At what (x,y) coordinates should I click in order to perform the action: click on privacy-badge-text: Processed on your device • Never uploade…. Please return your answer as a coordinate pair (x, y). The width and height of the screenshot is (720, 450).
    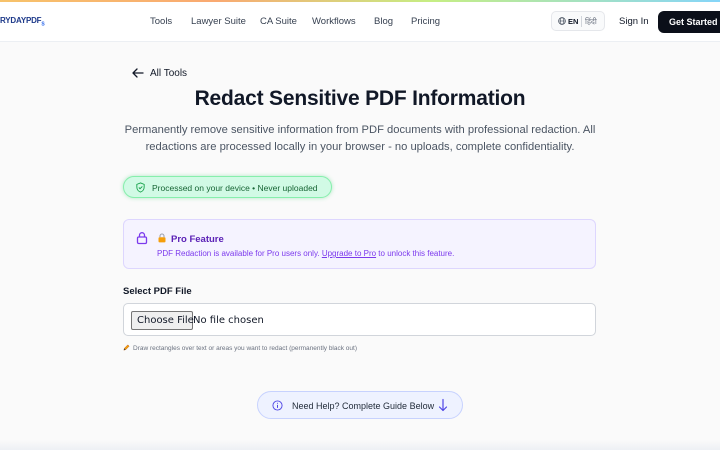
    Looking at the image, I should click on (235, 188).